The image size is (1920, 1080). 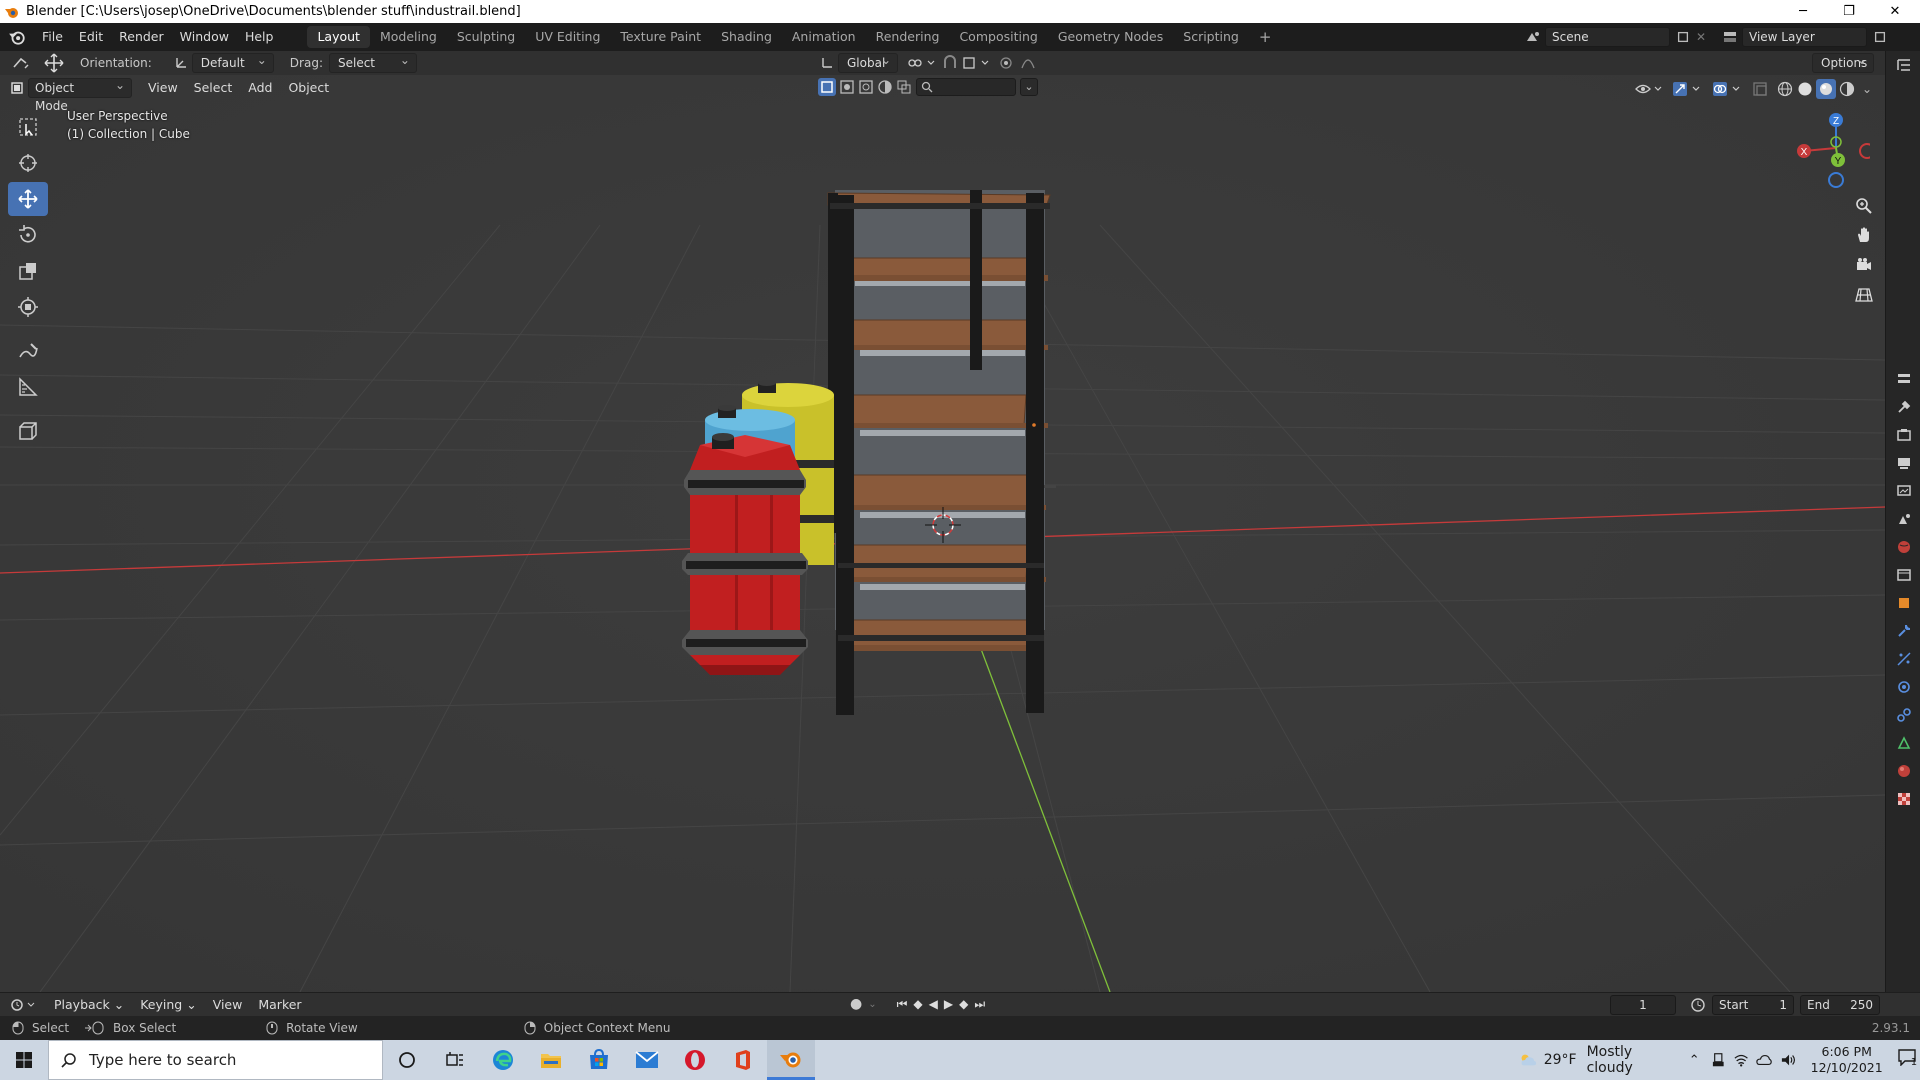 I want to click on jump-end-icon: ⏭, so click(x=979, y=1004).